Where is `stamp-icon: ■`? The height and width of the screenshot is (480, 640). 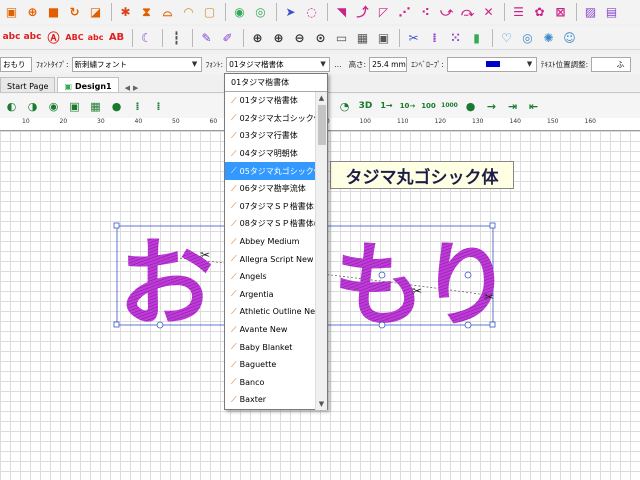
stamp-icon: ■ is located at coordinates (53, 12).